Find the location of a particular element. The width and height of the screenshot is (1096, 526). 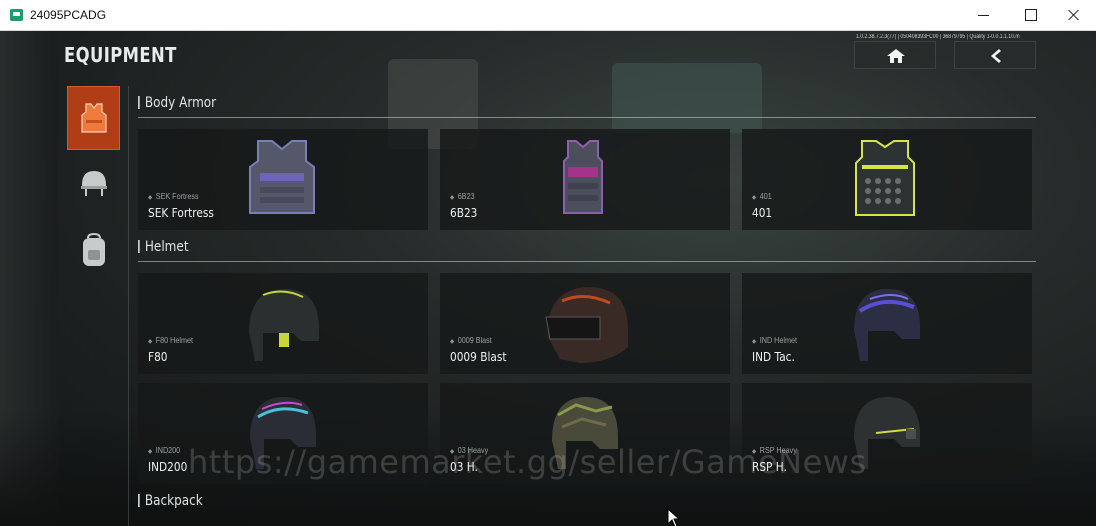

home-icon is located at coordinates (896, 56).